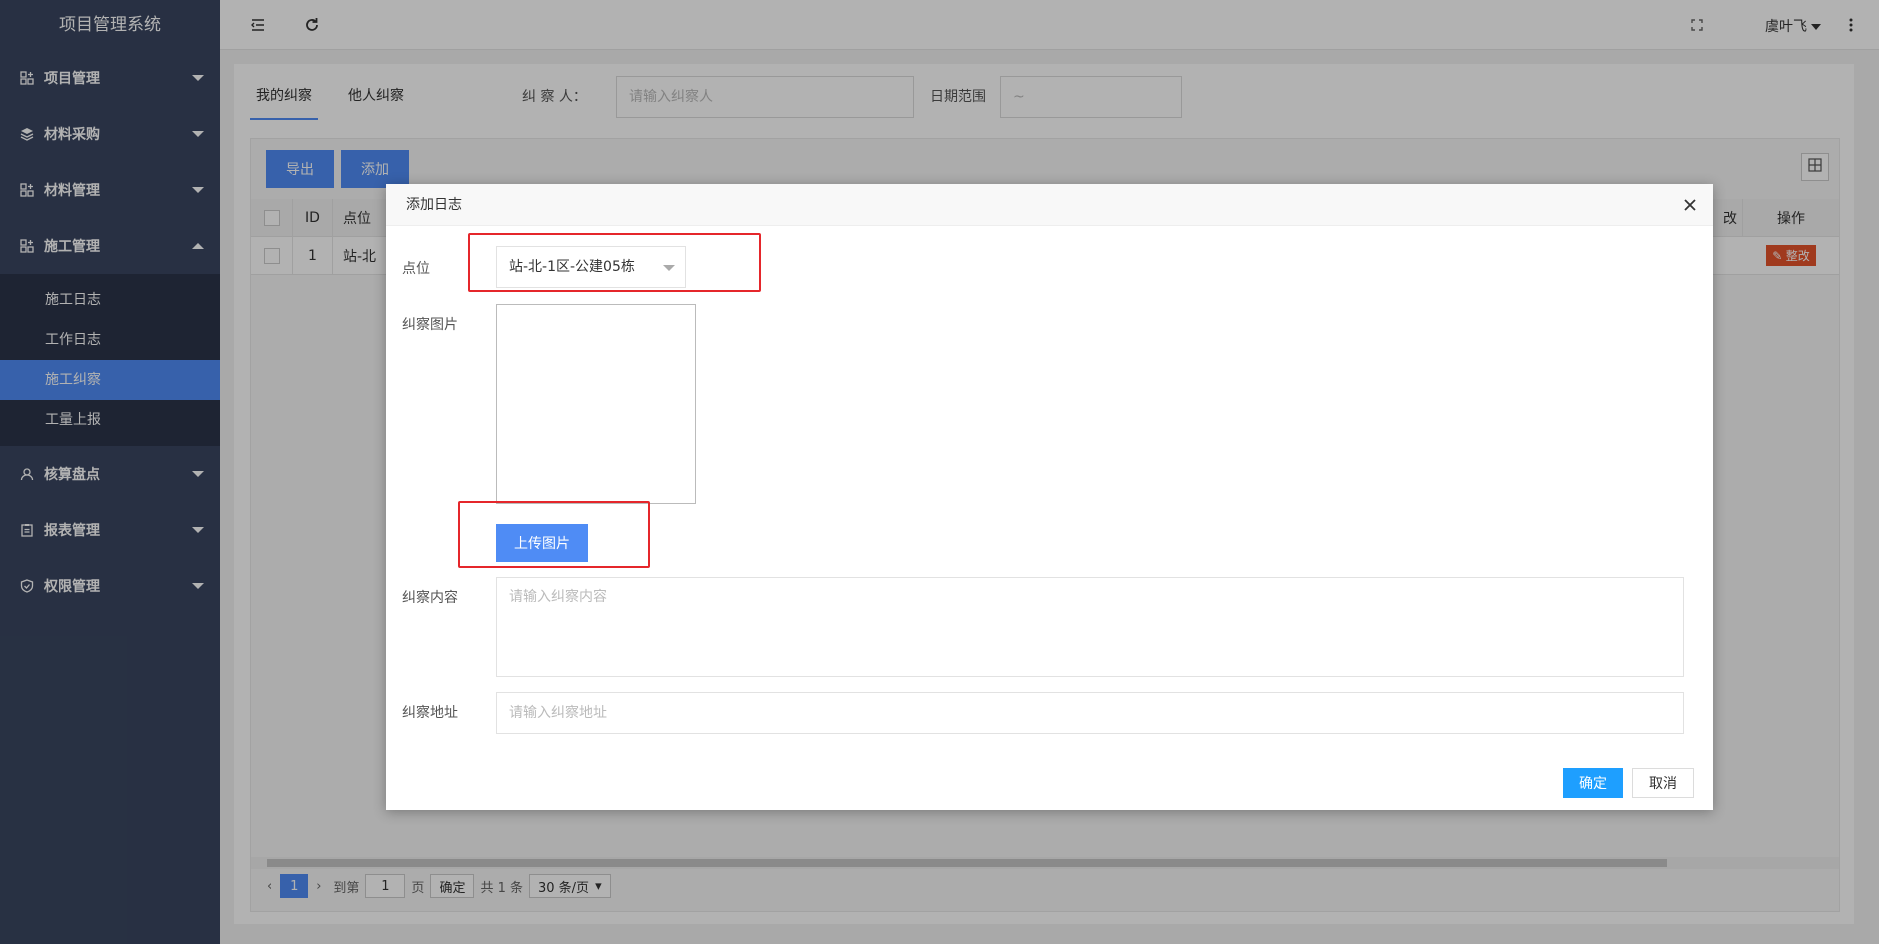 This screenshot has width=1879, height=944. I want to click on image-label: 纠察图片, so click(430, 325).